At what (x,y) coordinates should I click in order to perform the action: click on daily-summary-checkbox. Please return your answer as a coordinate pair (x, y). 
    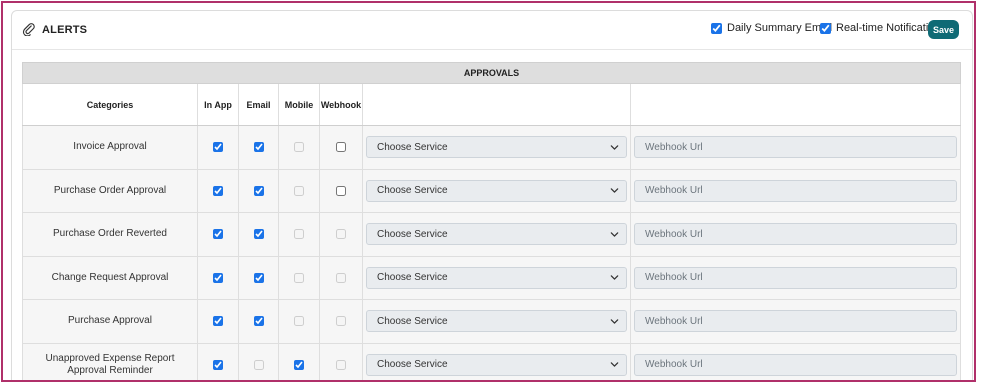
    Looking at the image, I should click on (716, 28).